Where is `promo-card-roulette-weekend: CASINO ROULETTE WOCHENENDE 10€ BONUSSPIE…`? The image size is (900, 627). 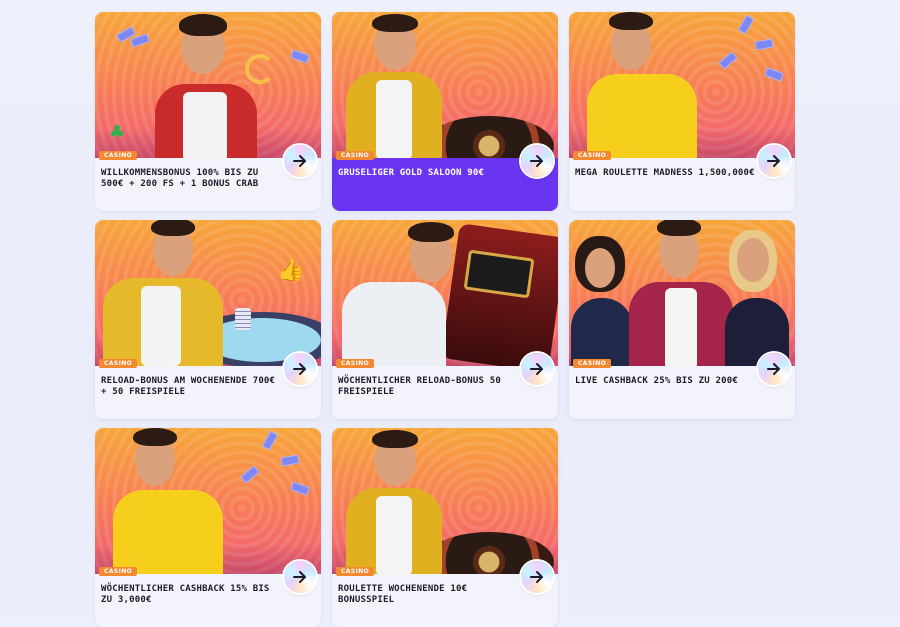
promo-card-roulette-weekend: CASINO ROULETTE WOCHENENDE 10€ BONUSSPIE… is located at coordinates (445, 527).